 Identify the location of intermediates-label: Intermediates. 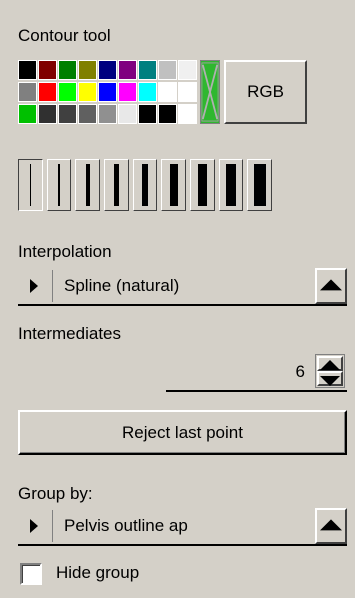
(69, 333).